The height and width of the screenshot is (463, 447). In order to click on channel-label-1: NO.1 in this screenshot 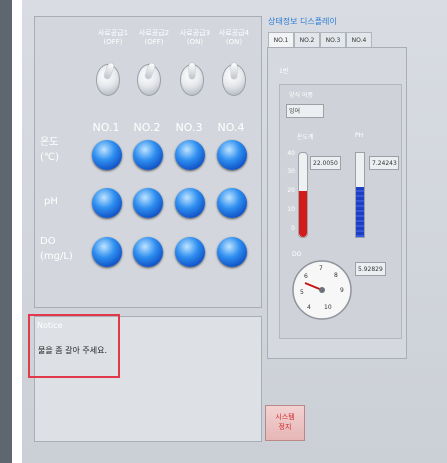, I will do `click(106, 127)`.